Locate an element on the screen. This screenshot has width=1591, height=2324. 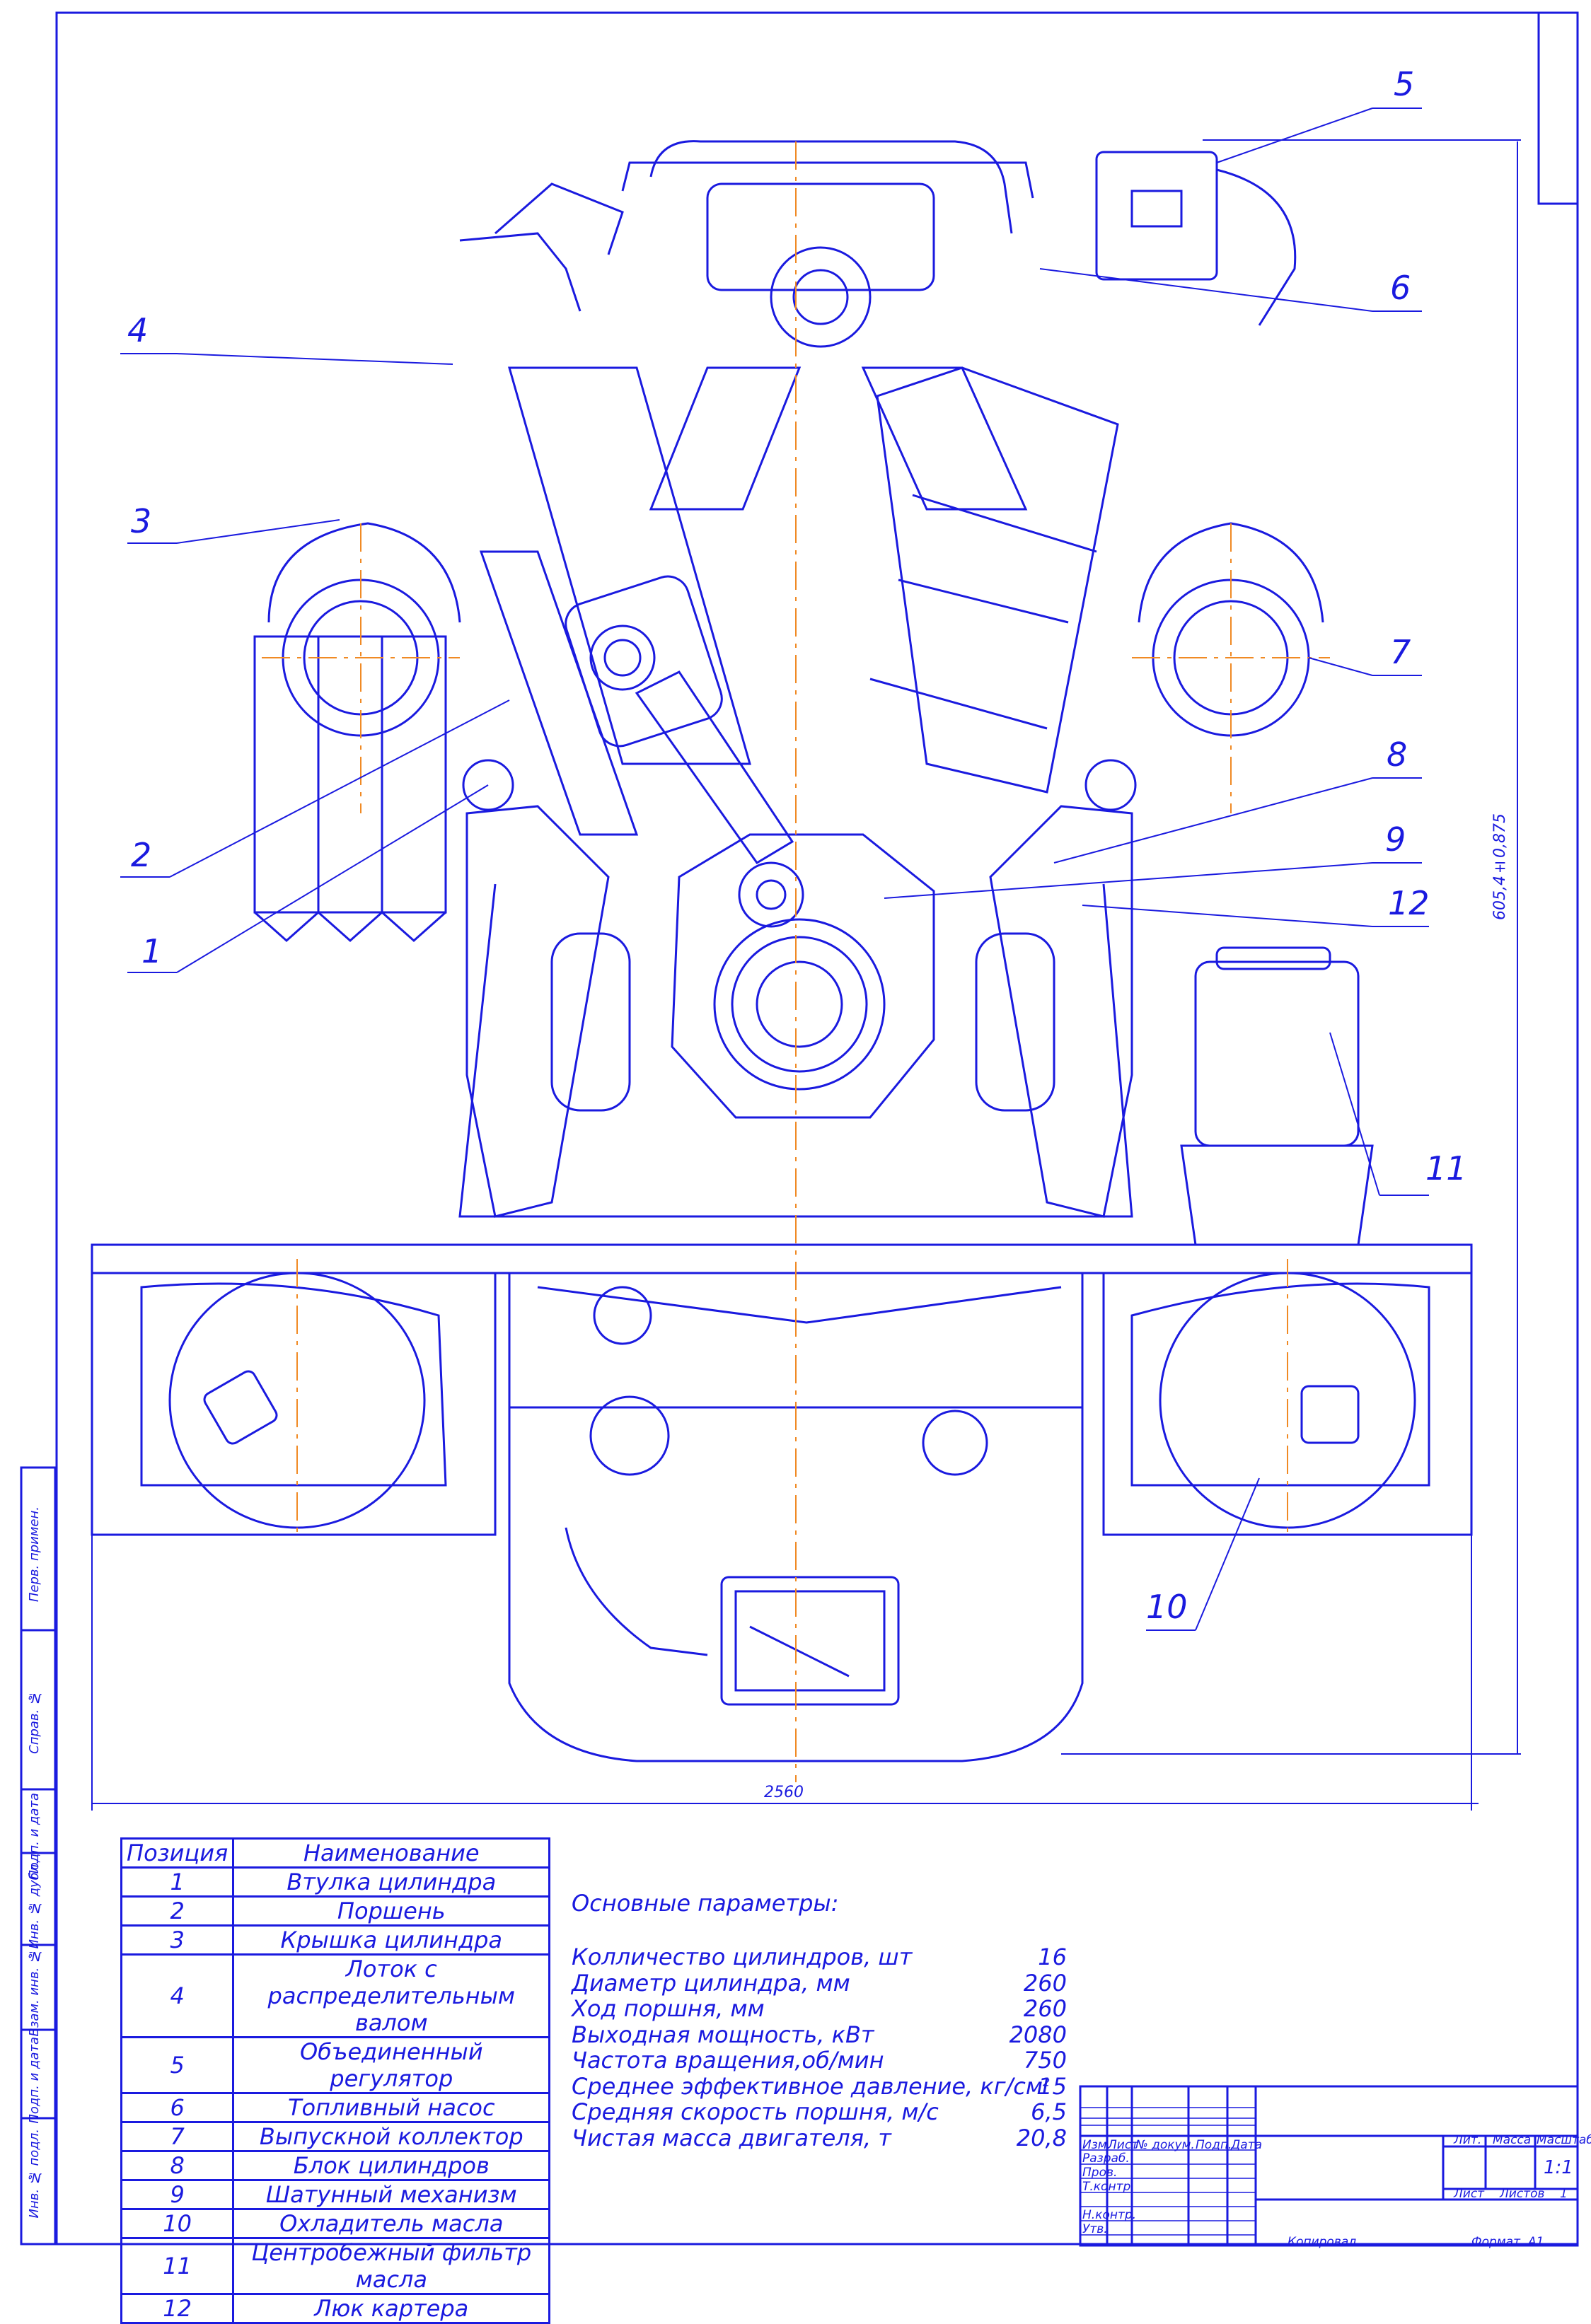
parameters-title: Основные параметры: is located at coordinates (705, 1903).